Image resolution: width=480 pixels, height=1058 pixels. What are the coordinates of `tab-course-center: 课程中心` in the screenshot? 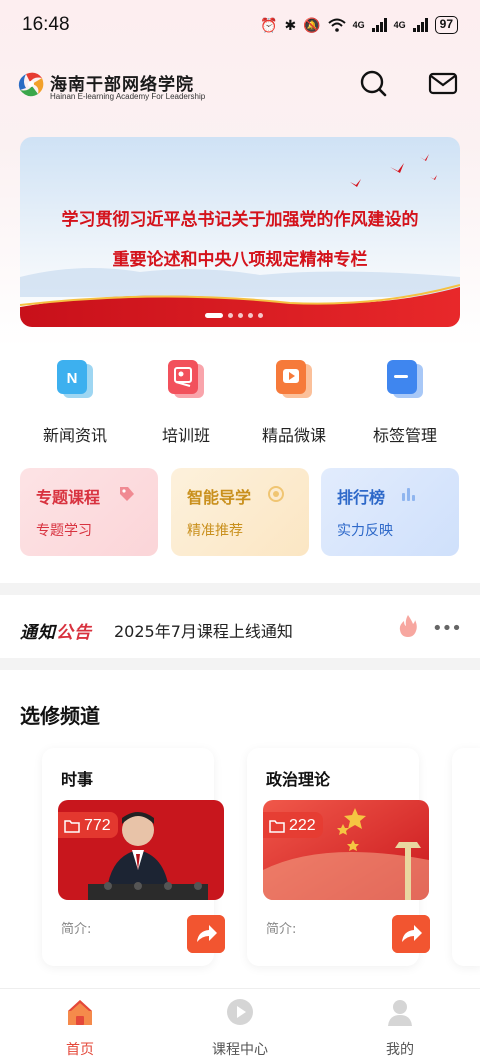 It's located at (240, 1027).